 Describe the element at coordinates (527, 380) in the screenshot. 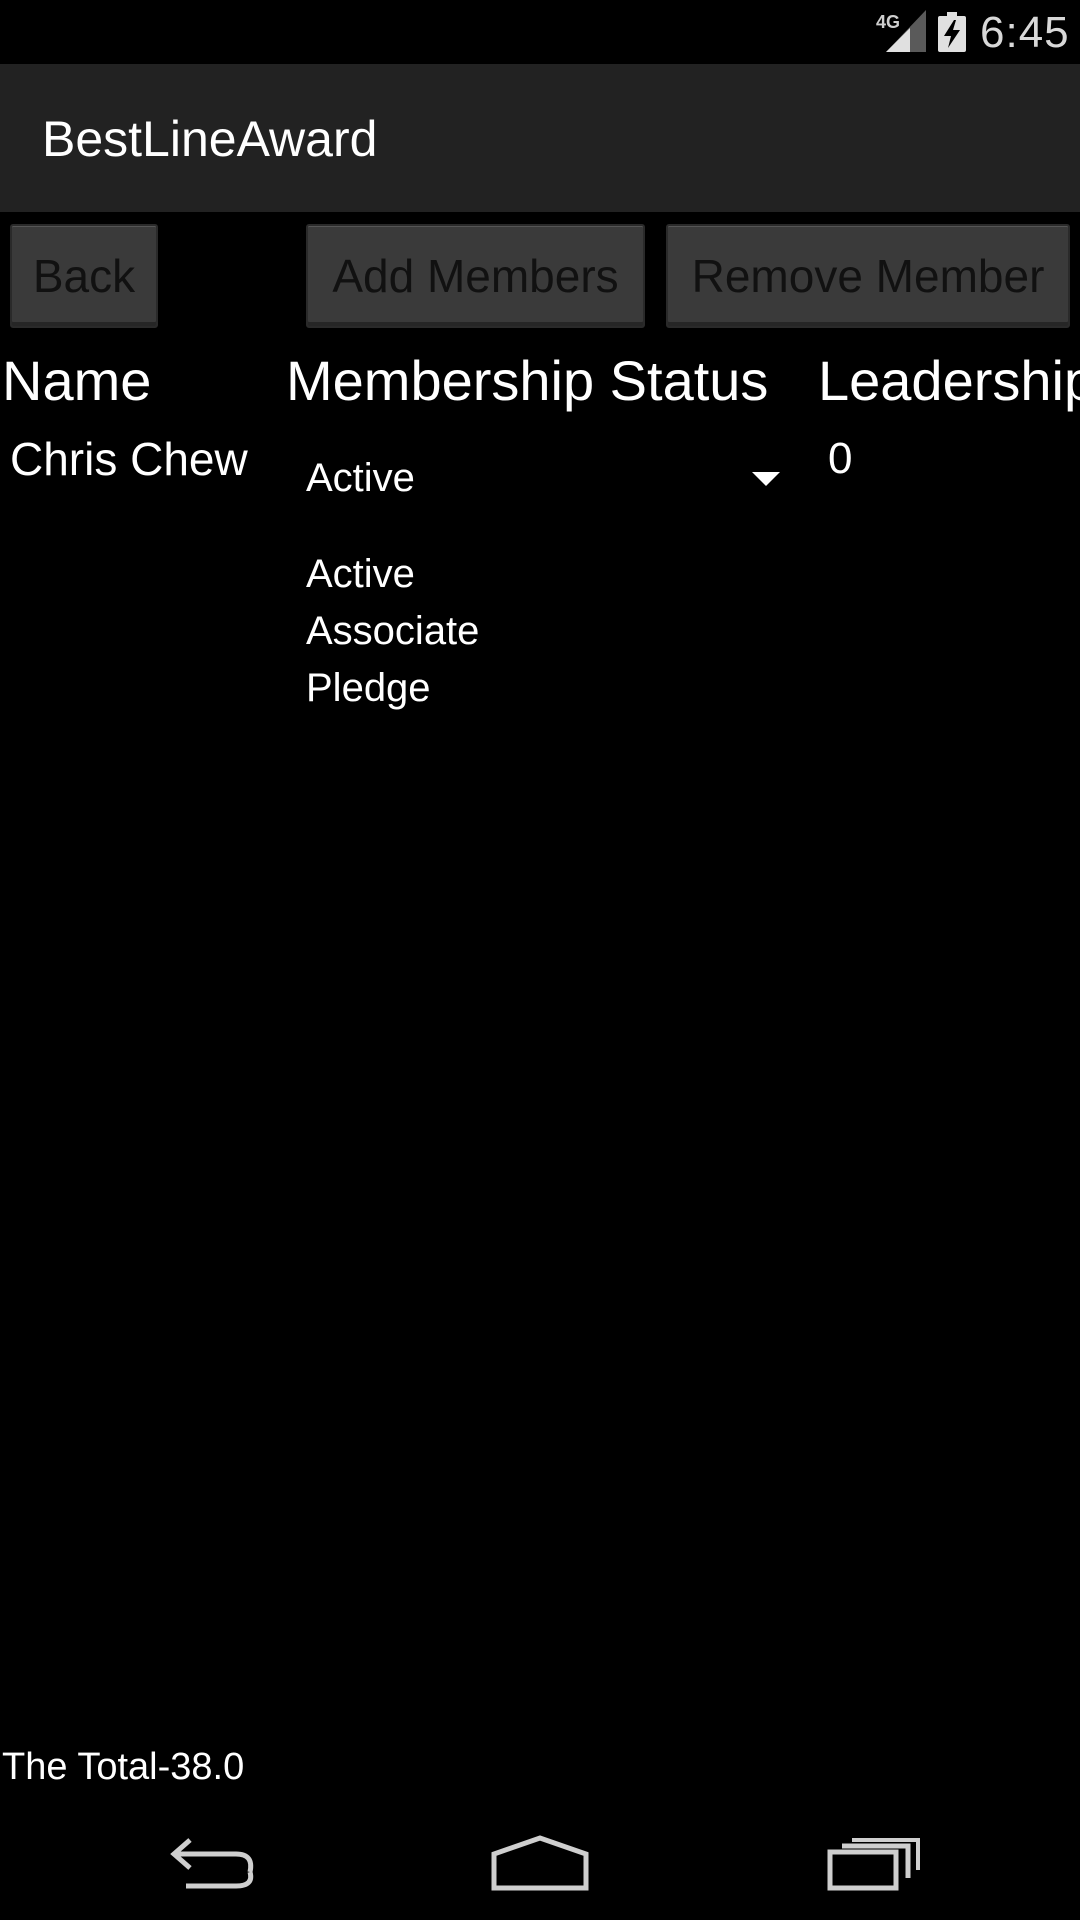

I see `header-membership-status: Membership Status` at that location.